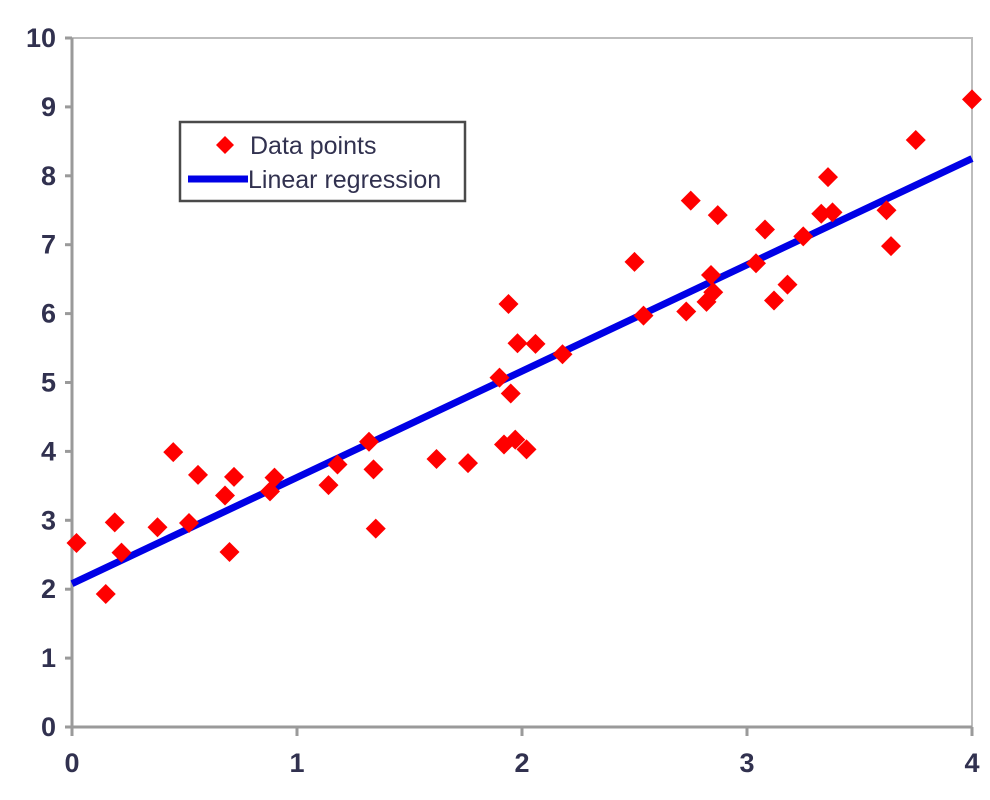 Image resolution: width=990 pixels, height=800 pixels. What do you see at coordinates (746, 763) in the screenshot?
I see `x-tick-label: 3` at bounding box center [746, 763].